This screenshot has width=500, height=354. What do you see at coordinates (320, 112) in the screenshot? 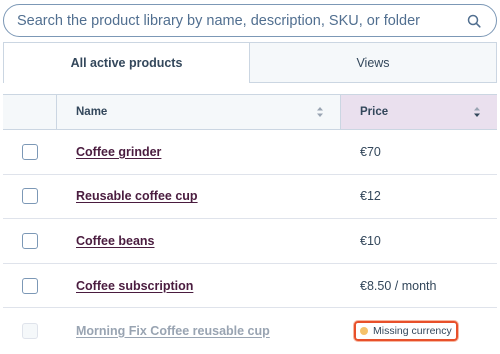
I see `sort-icon` at bounding box center [320, 112].